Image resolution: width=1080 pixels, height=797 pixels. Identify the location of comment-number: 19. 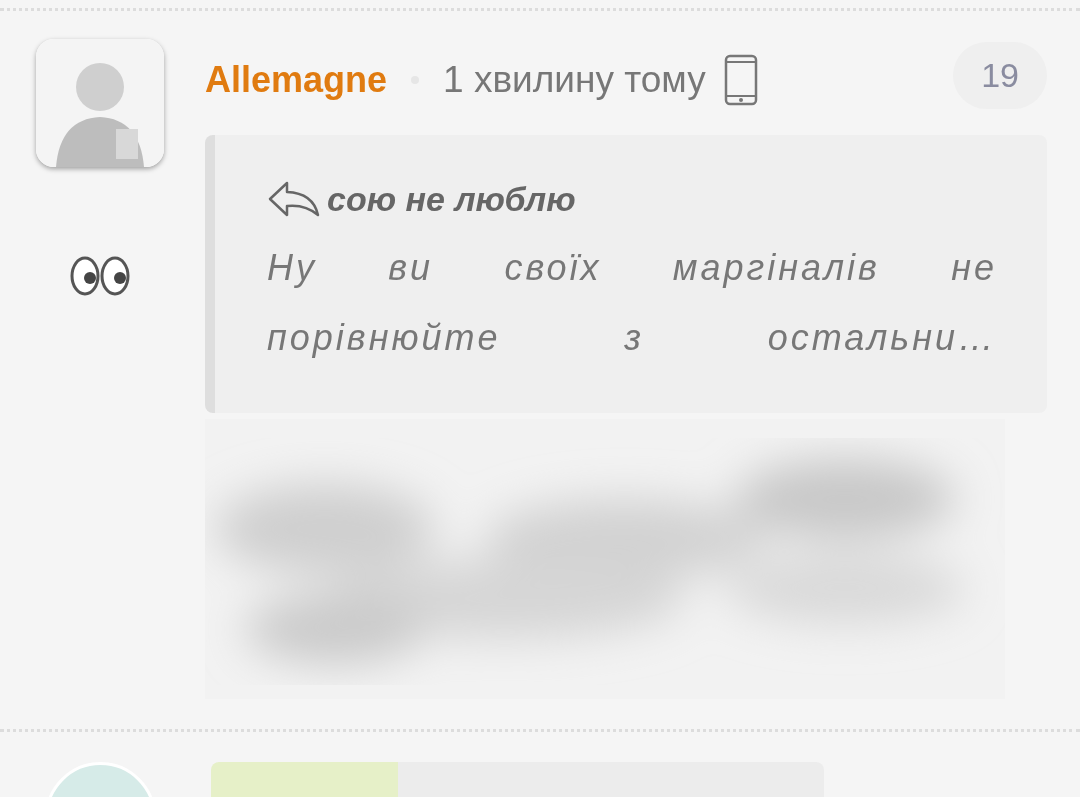
(1000, 75).